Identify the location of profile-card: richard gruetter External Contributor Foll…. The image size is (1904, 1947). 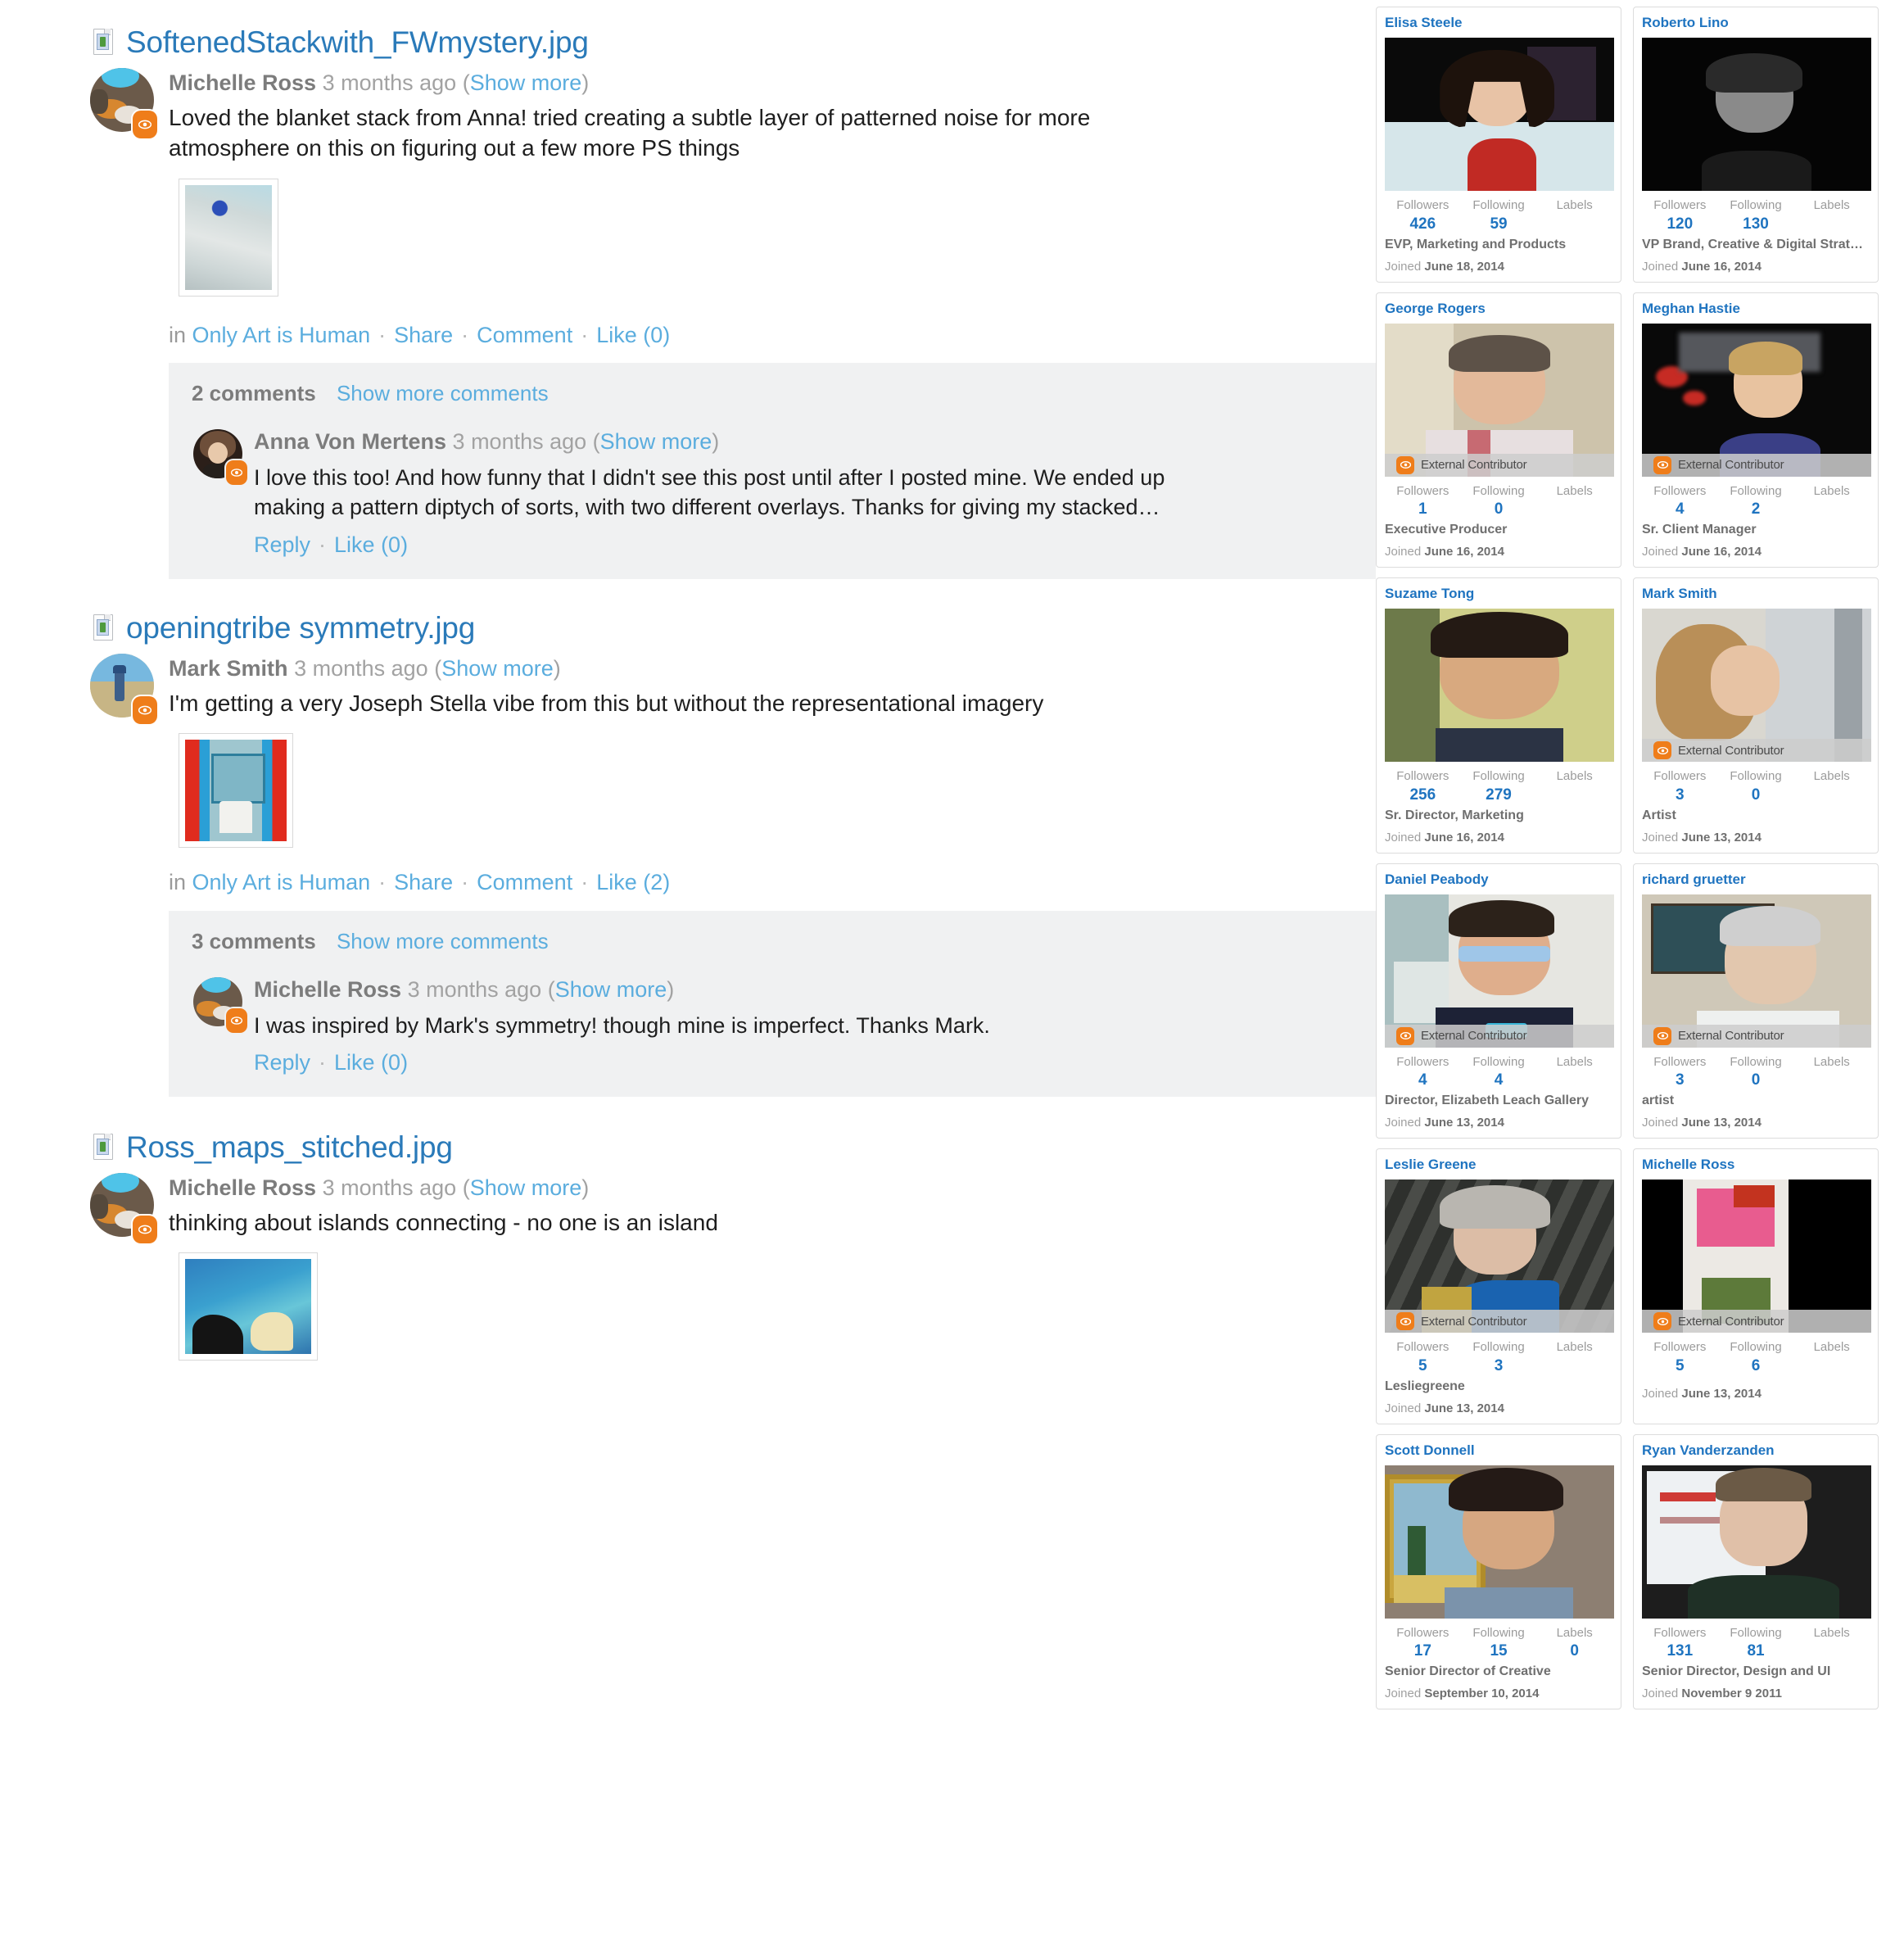
(1756, 1001).